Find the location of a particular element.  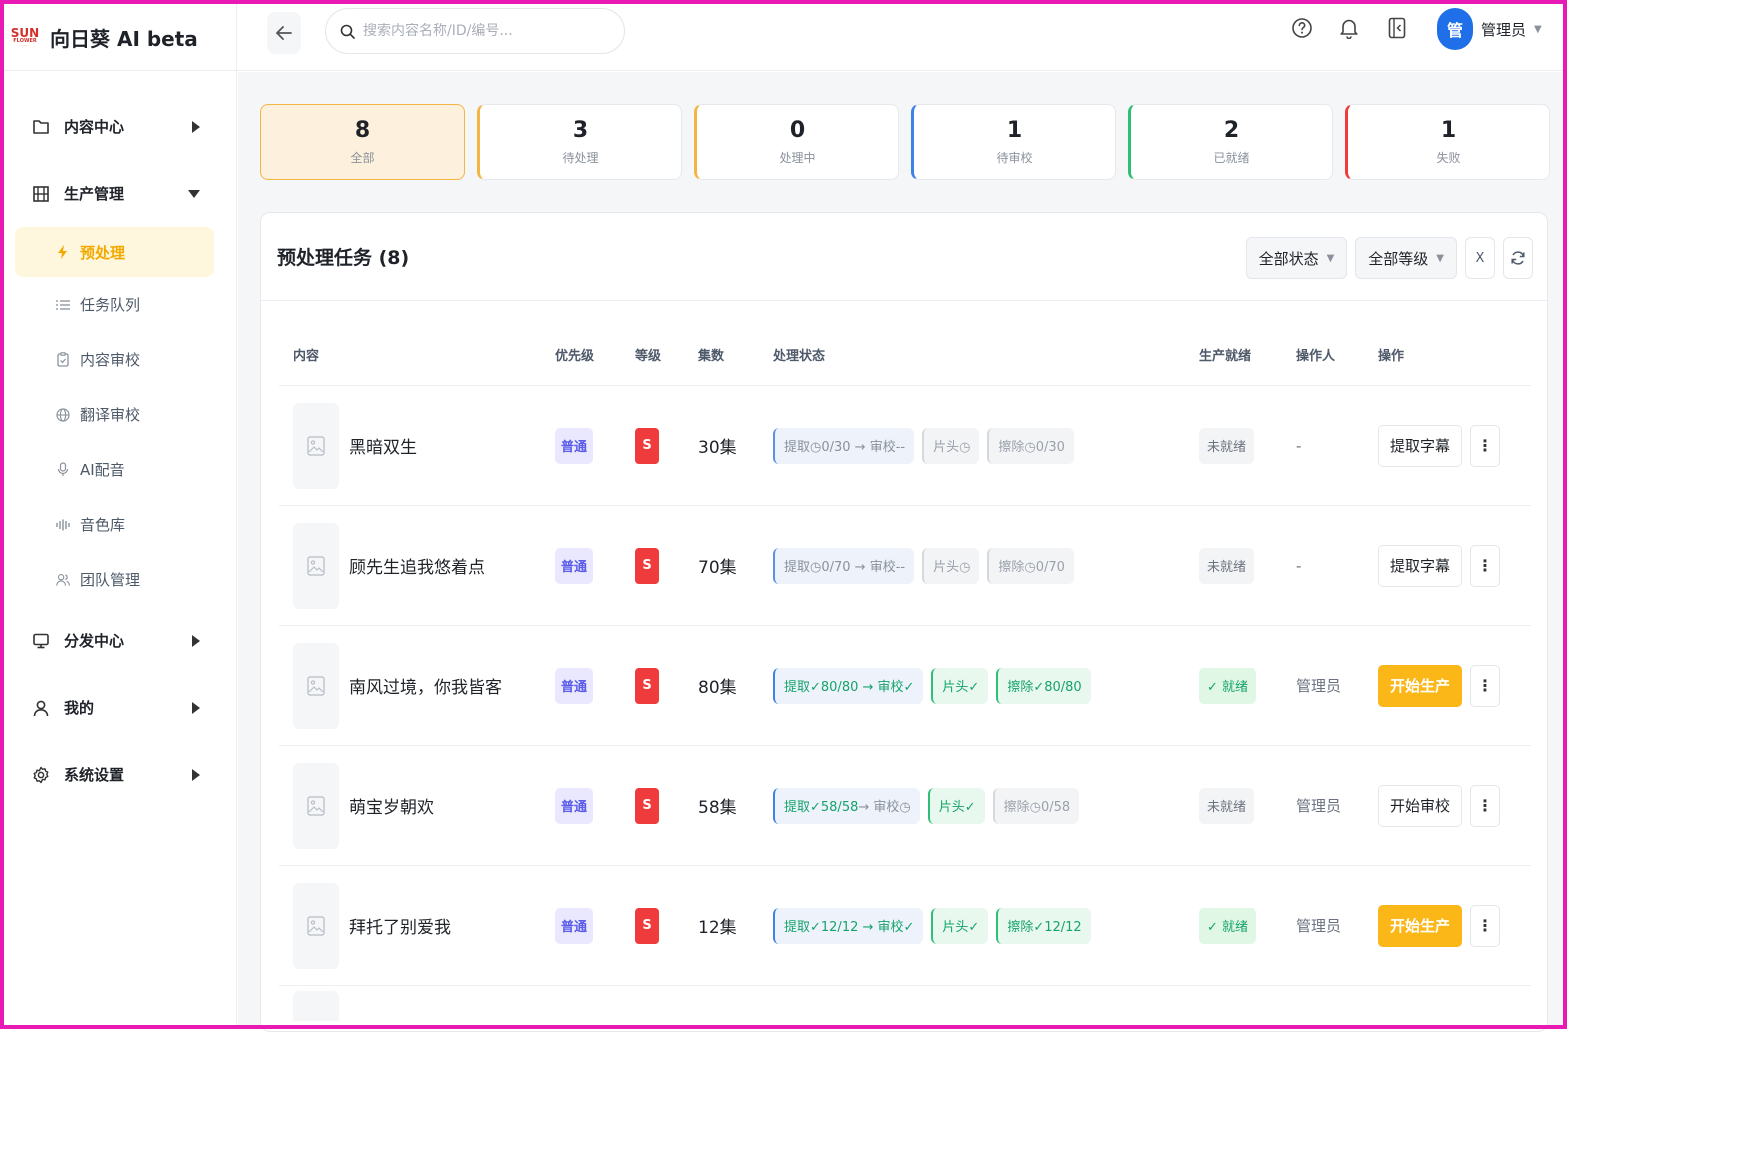

team-icon is located at coordinates (63, 580).